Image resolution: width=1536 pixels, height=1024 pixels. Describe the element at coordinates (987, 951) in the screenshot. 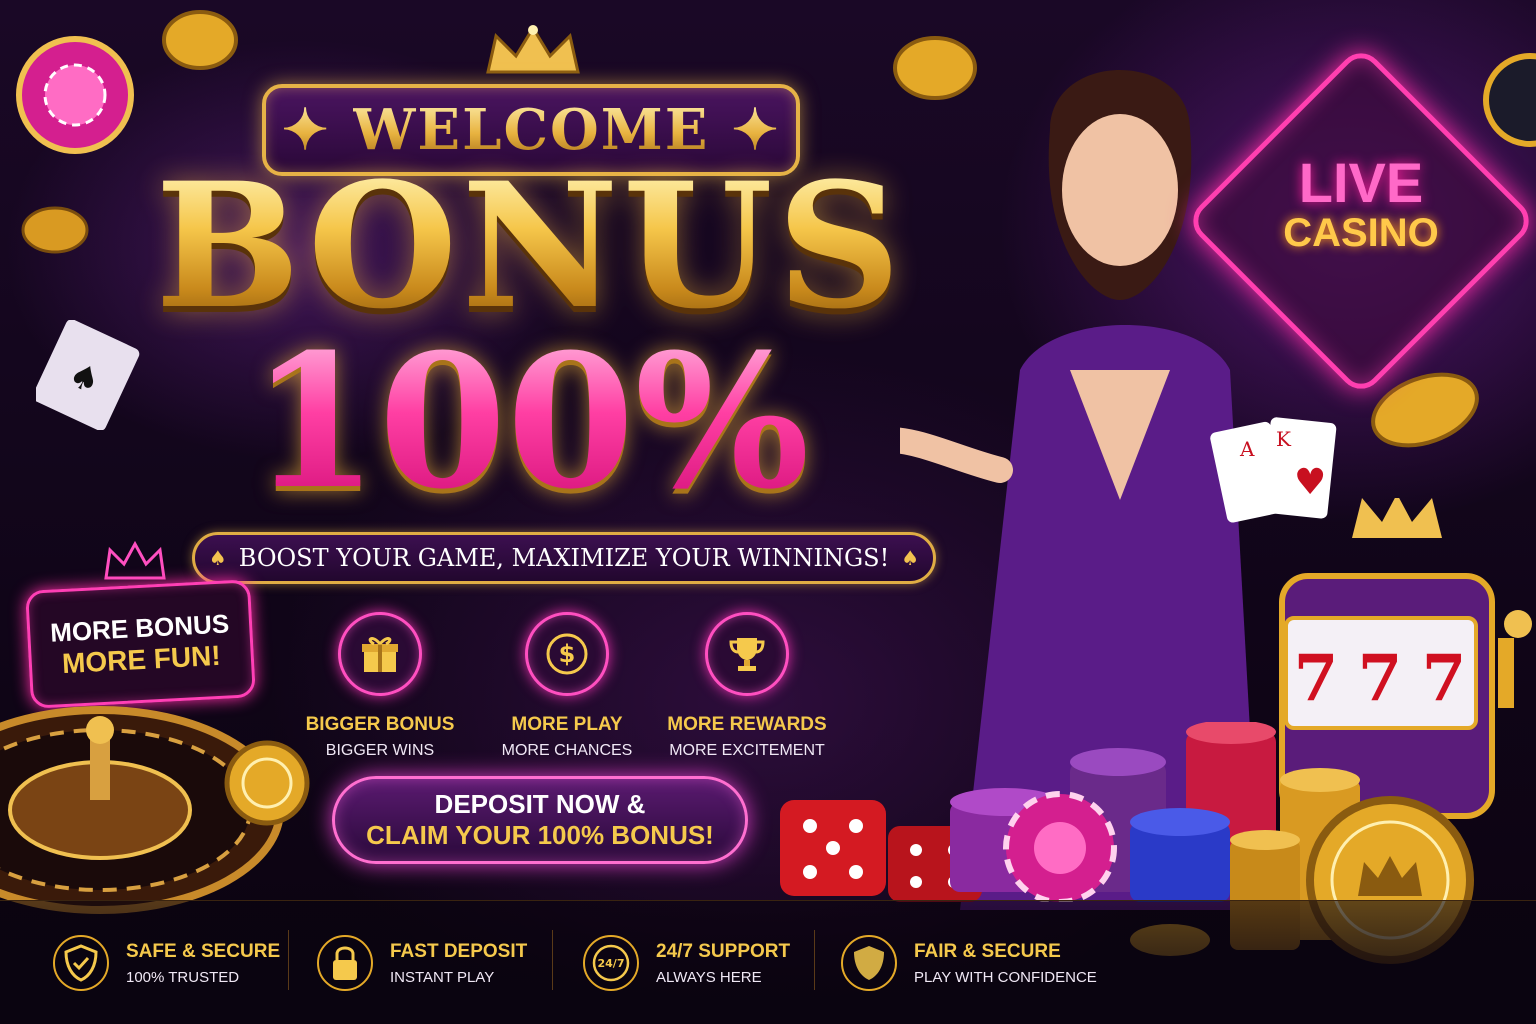

I see `trust-title: FAIR & SECURE` at that location.